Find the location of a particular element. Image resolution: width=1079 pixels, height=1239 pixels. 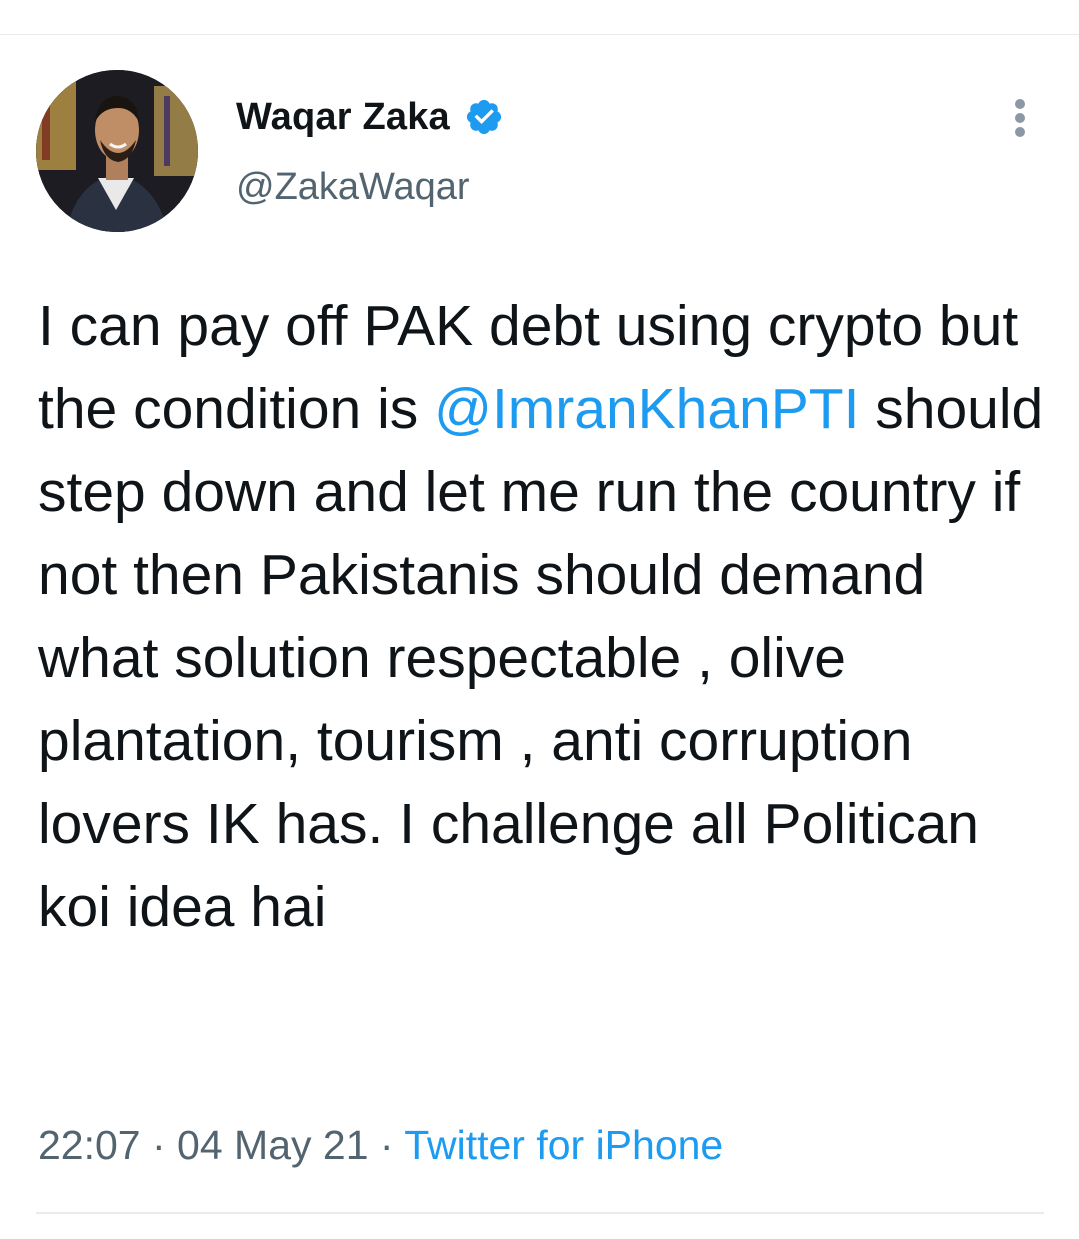

tweet-metadata: 22:07 · 04 May 21 · Twitter for iPhone is located at coordinates (380, 1145).